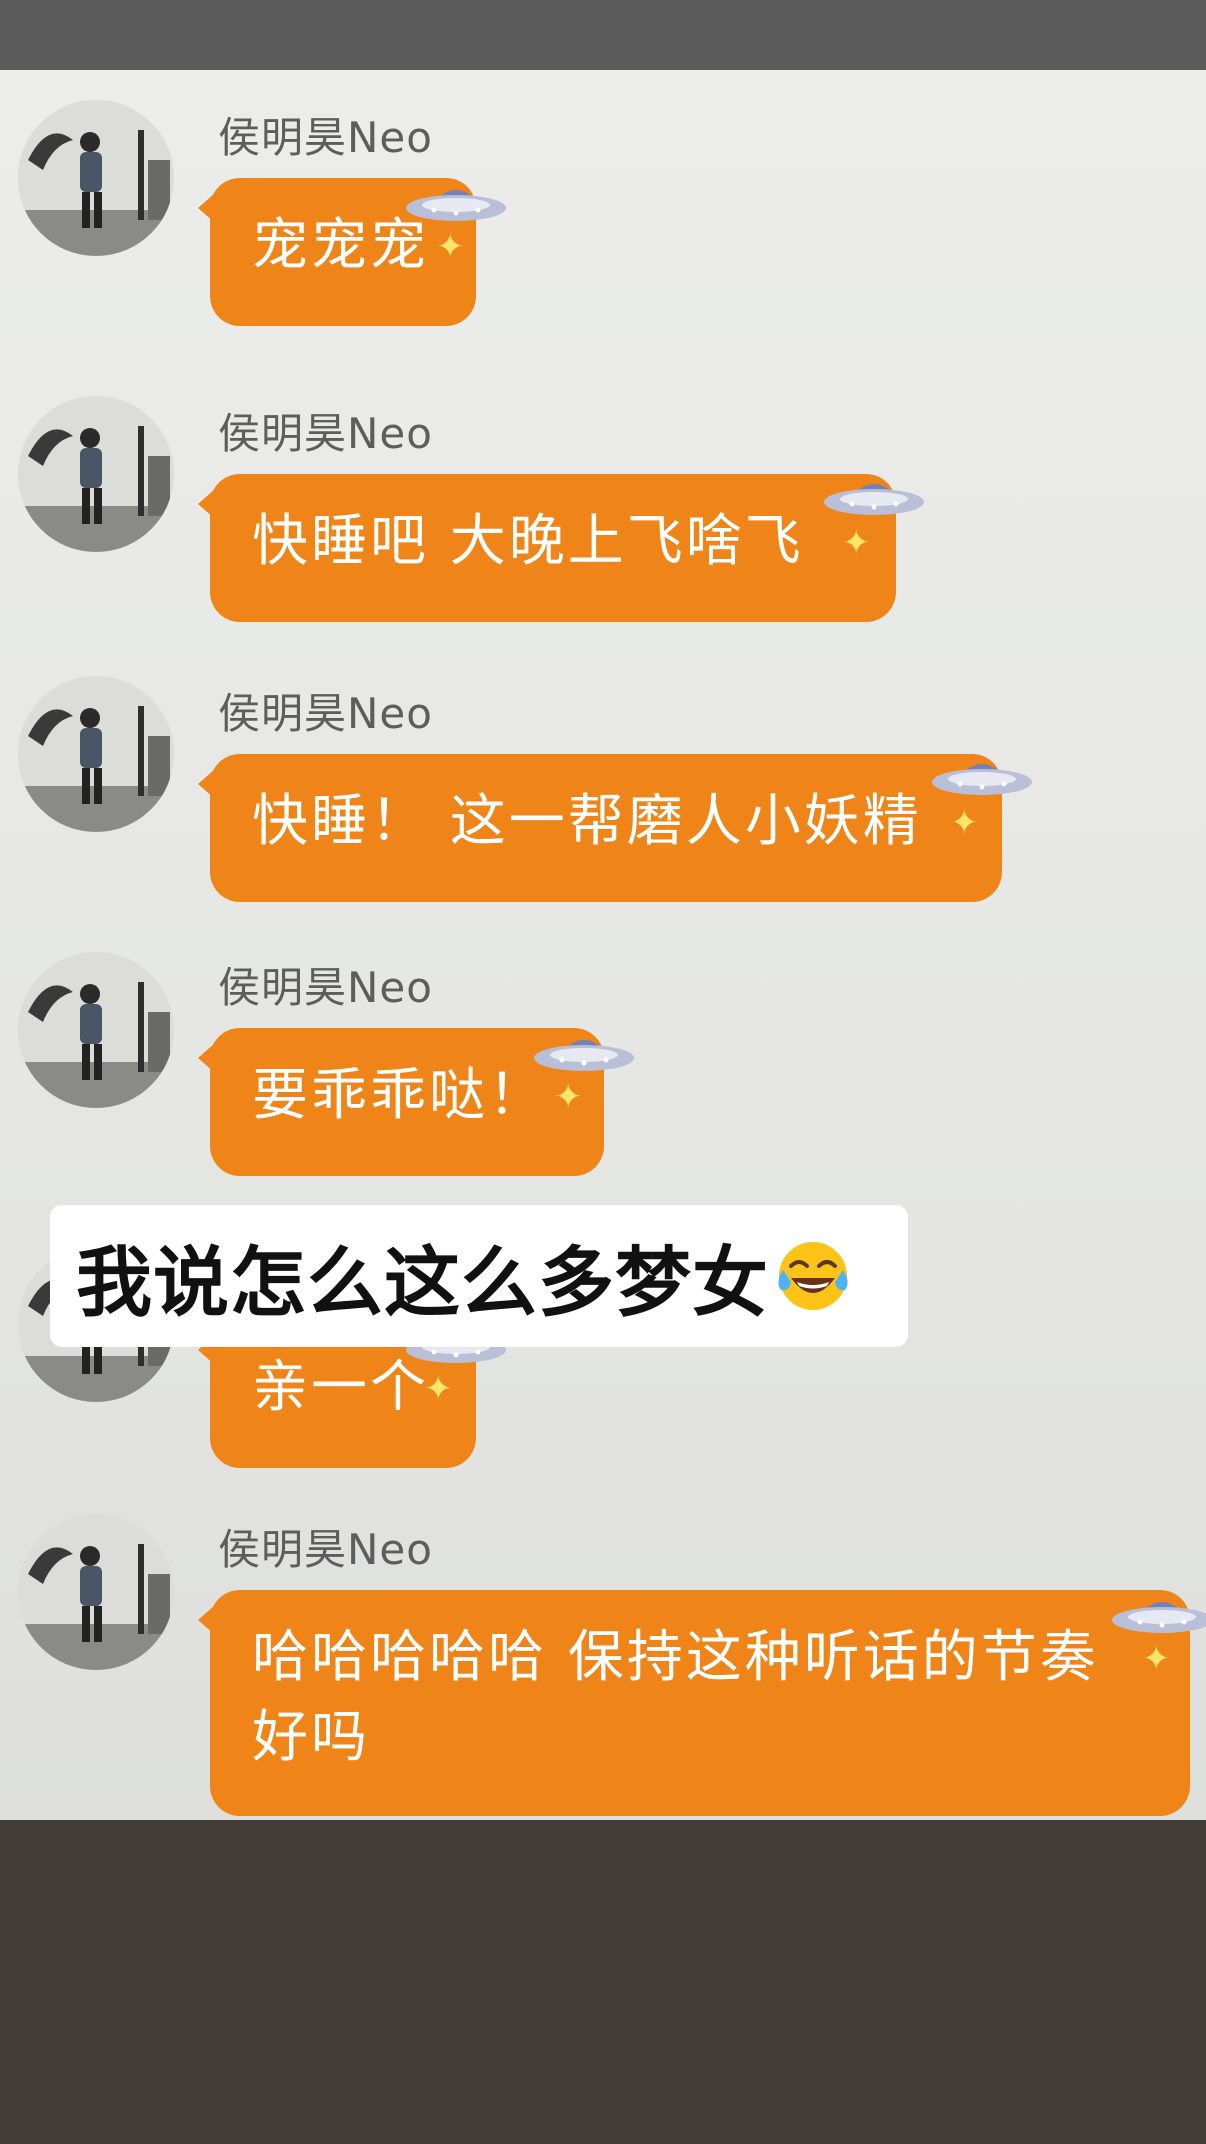  I want to click on message-bubble: 快睡！ 这一帮磨人小妖精 ✦, so click(600, 828).